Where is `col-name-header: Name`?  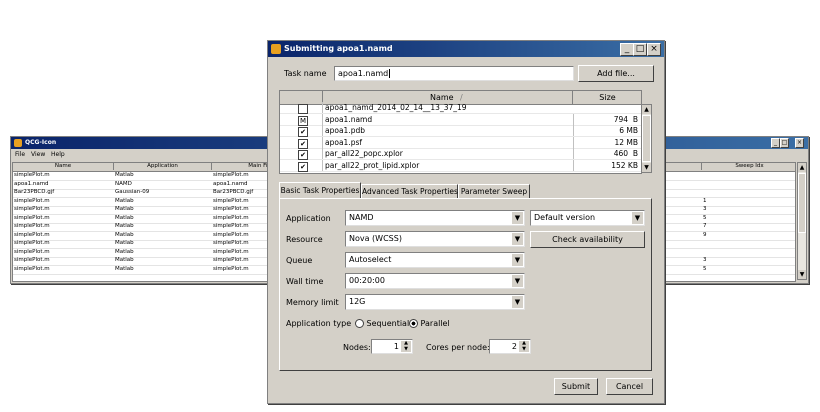 col-name-header: Name is located at coordinates (63, 166).